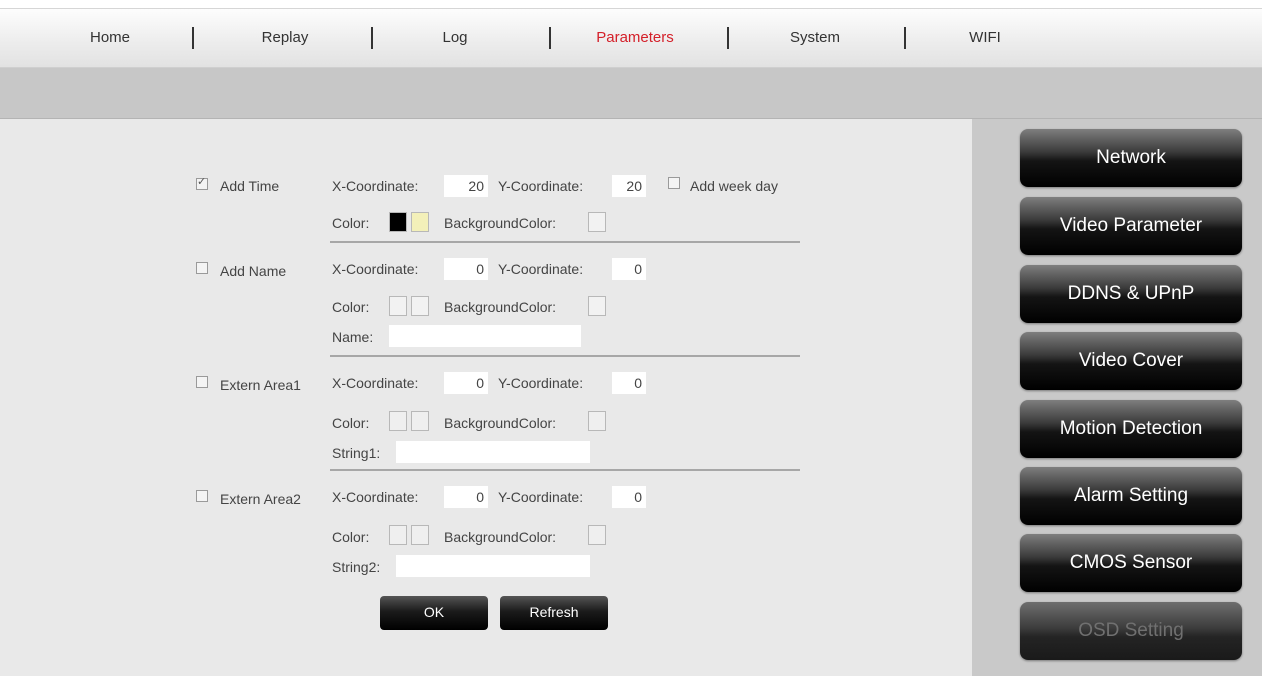 This screenshot has height=676, width=1262. Describe the element at coordinates (375, 383) in the screenshot. I see `area1-x-label: X-Coordinate:` at that location.